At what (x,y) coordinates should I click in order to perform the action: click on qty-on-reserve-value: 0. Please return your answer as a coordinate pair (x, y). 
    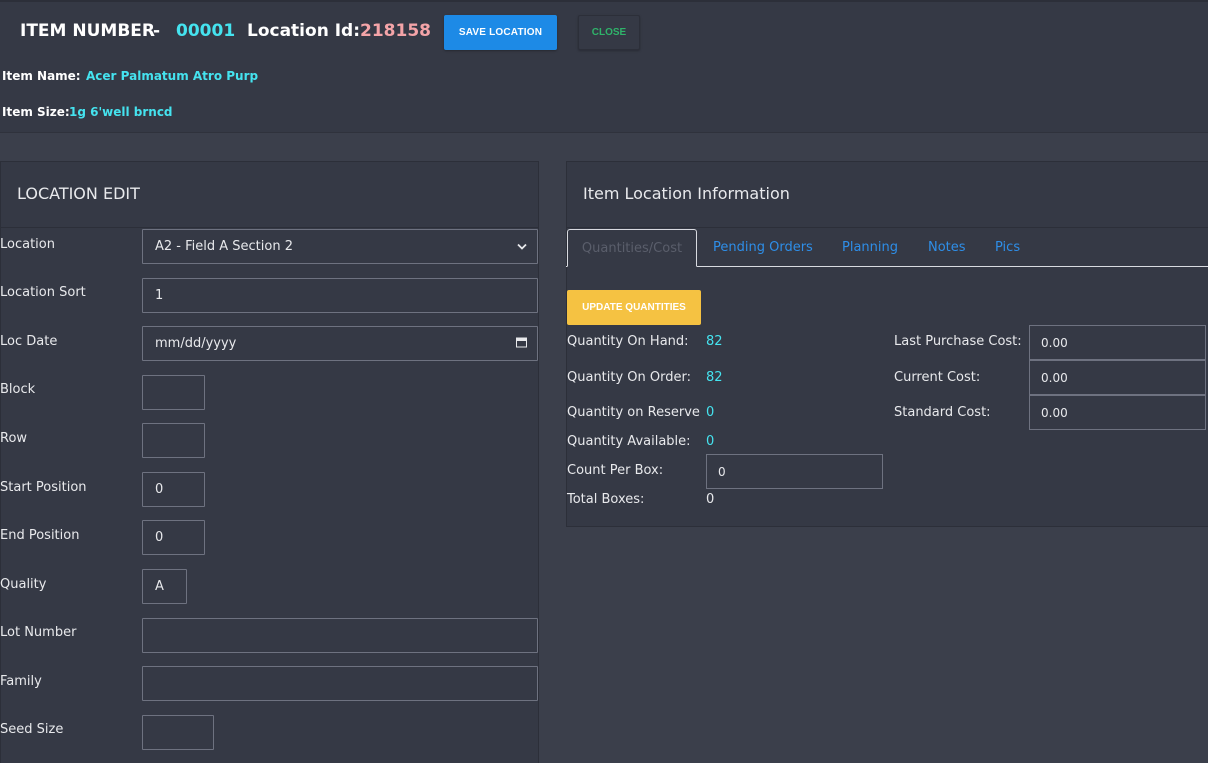
    Looking at the image, I should click on (710, 412).